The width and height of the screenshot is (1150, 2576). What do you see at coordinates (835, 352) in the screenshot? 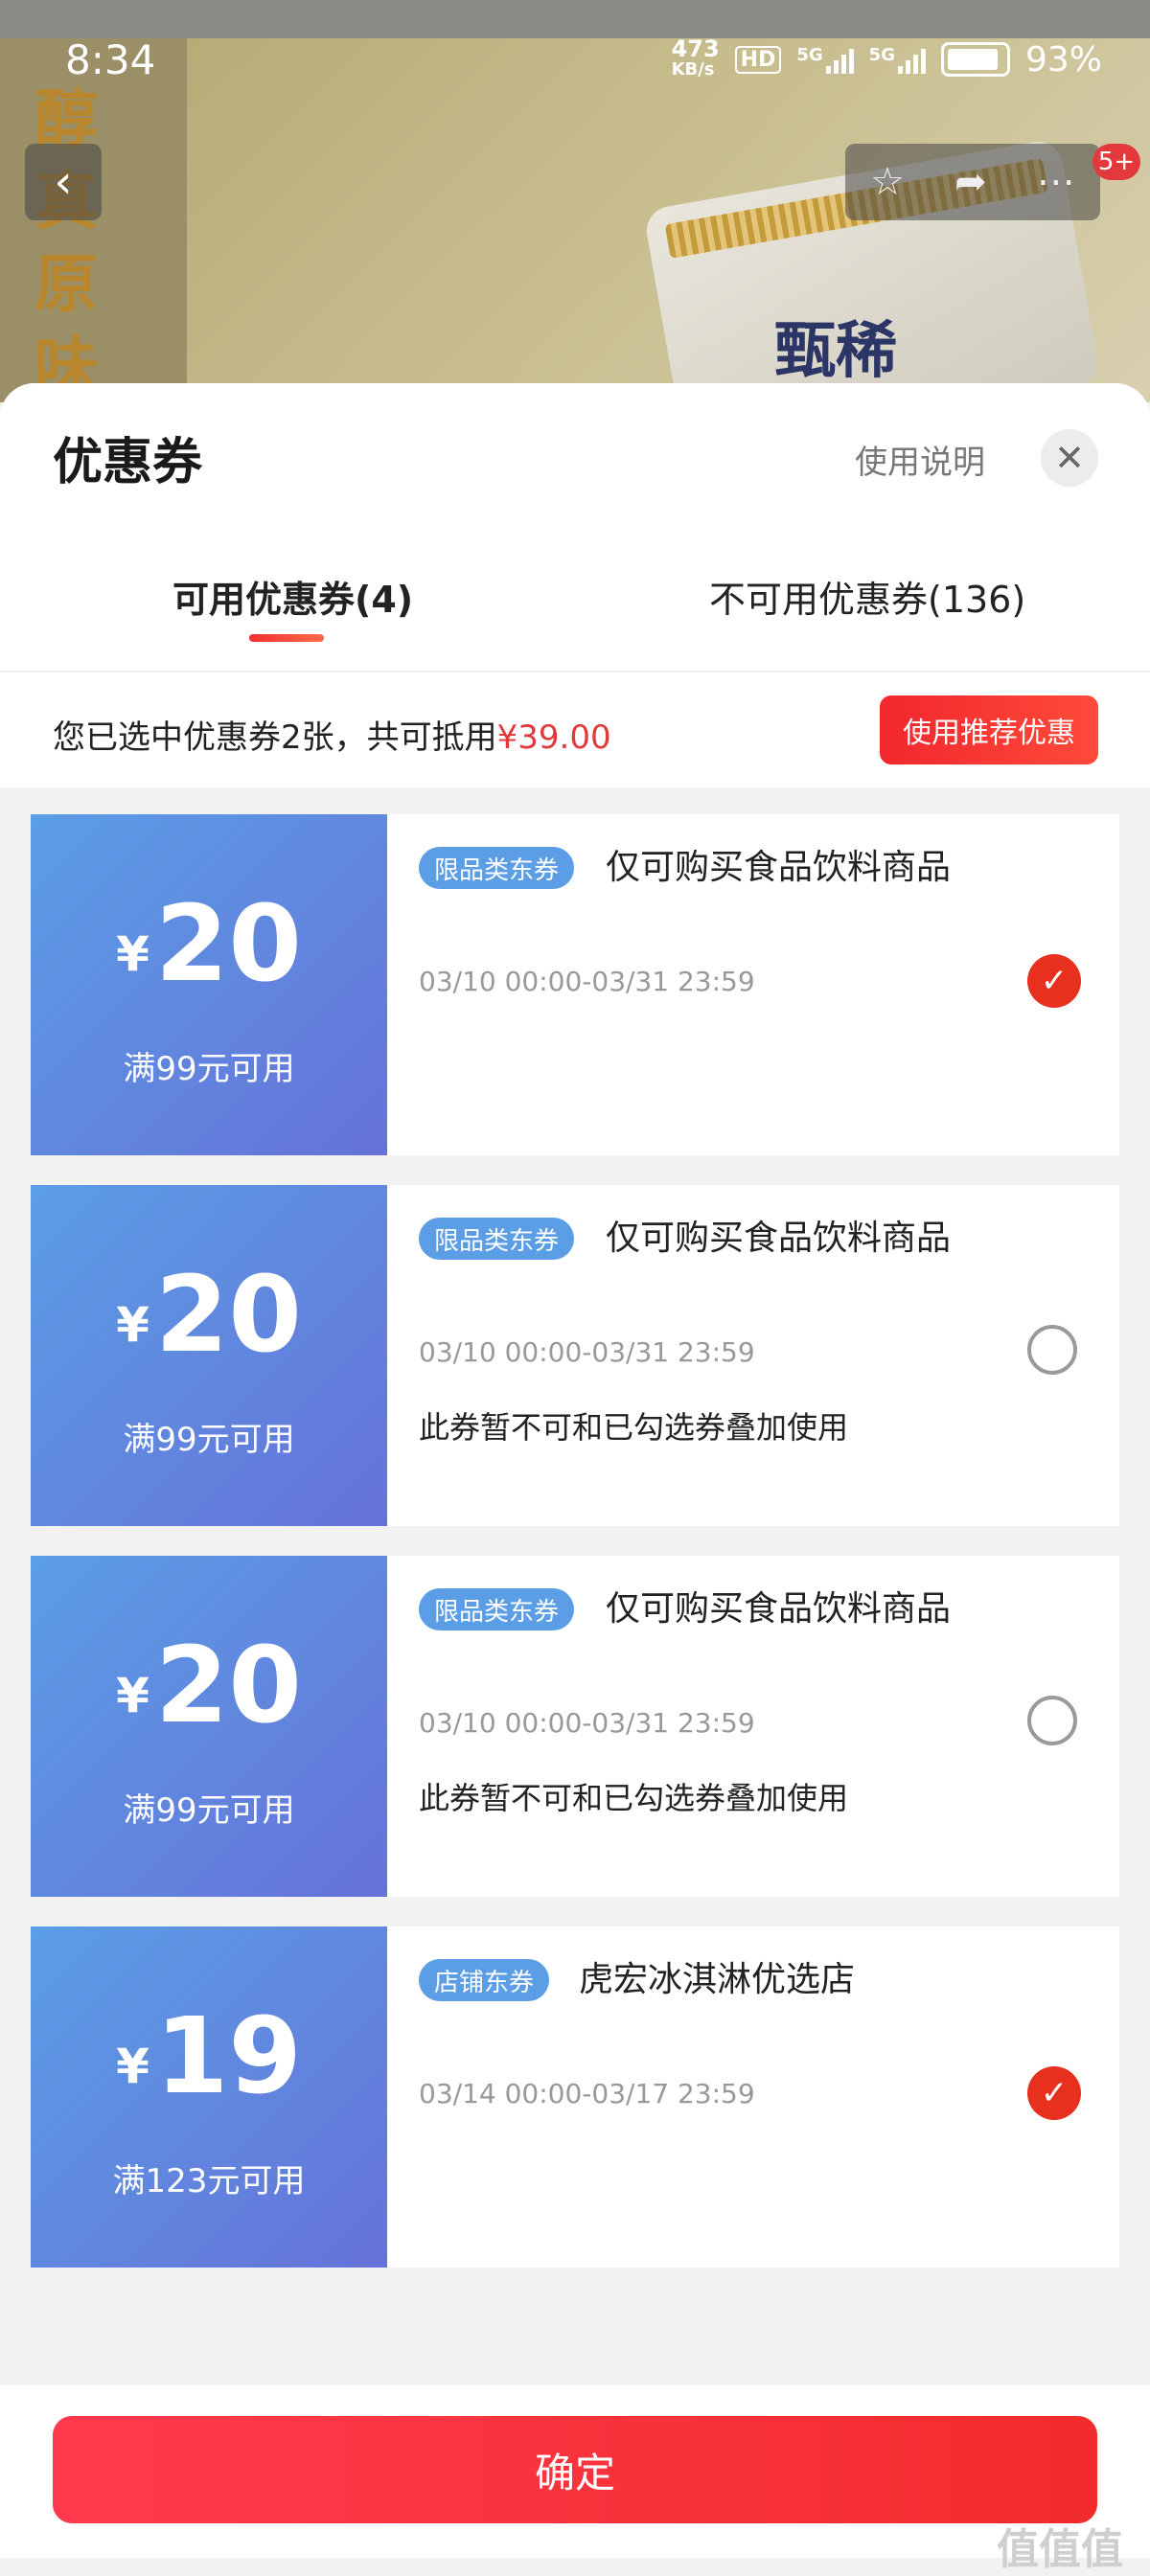
I see `product-brand: 甄稀` at bounding box center [835, 352].